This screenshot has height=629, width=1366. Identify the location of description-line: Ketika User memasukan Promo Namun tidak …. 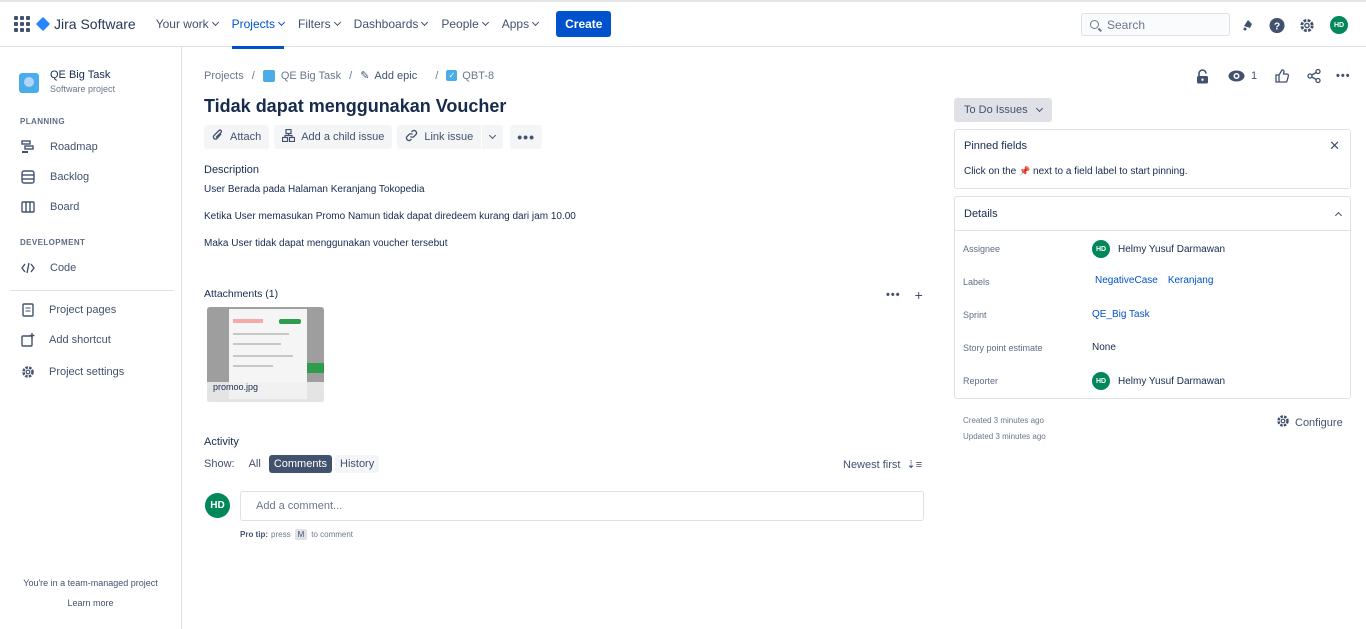
(390, 216).